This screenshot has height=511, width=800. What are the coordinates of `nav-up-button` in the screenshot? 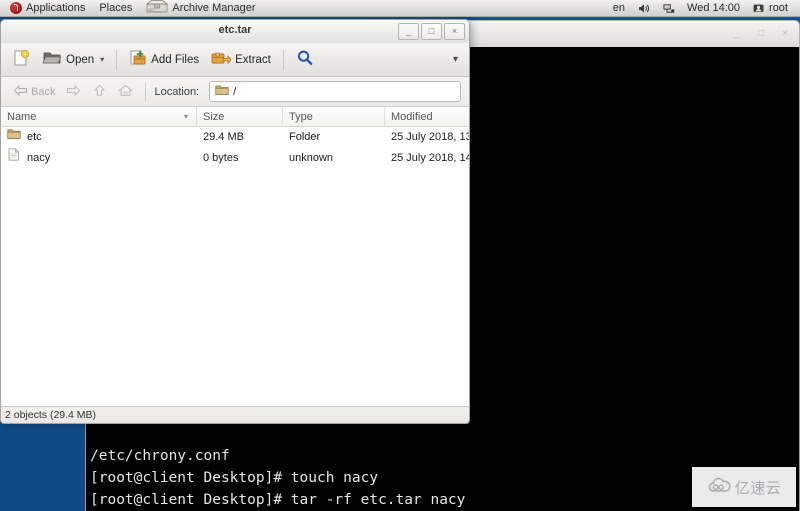 It's located at (99, 92).